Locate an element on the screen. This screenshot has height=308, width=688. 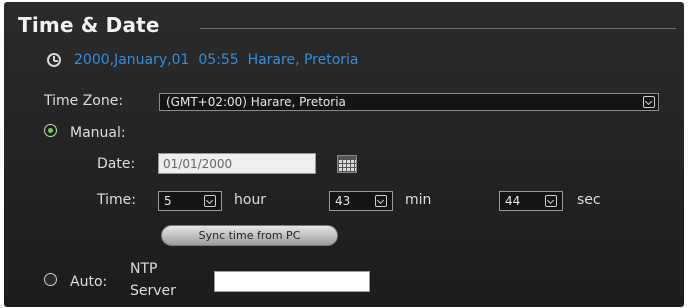
clock-icon is located at coordinates (54, 60).